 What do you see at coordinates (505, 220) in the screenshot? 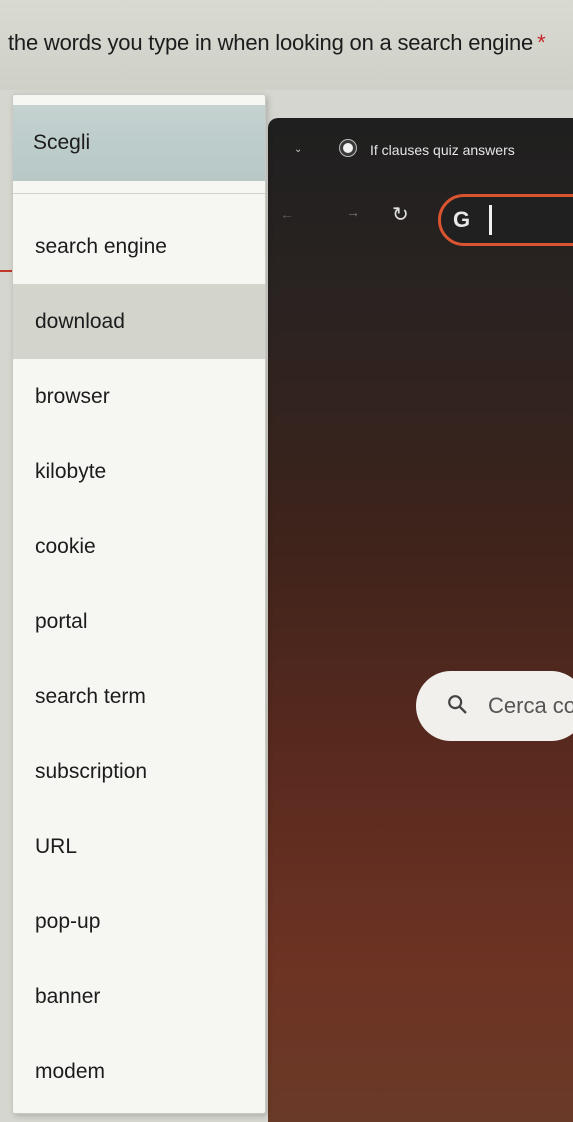
I see `address-bar: G` at bounding box center [505, 220].